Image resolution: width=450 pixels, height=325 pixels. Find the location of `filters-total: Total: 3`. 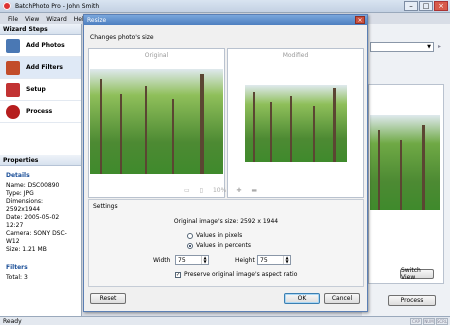

filters-total: Total: 3 is located at coordinates (17, 277).